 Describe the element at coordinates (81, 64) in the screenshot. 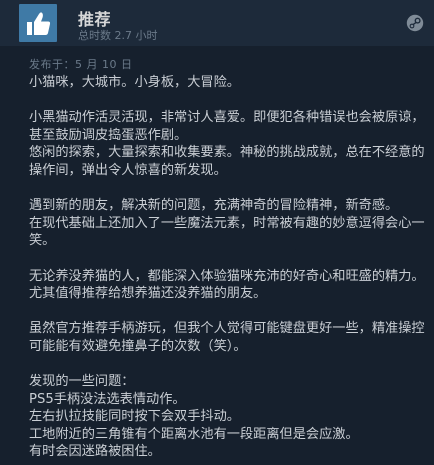

I see `posted-date: 发布于：5 月 10 日` at that location.